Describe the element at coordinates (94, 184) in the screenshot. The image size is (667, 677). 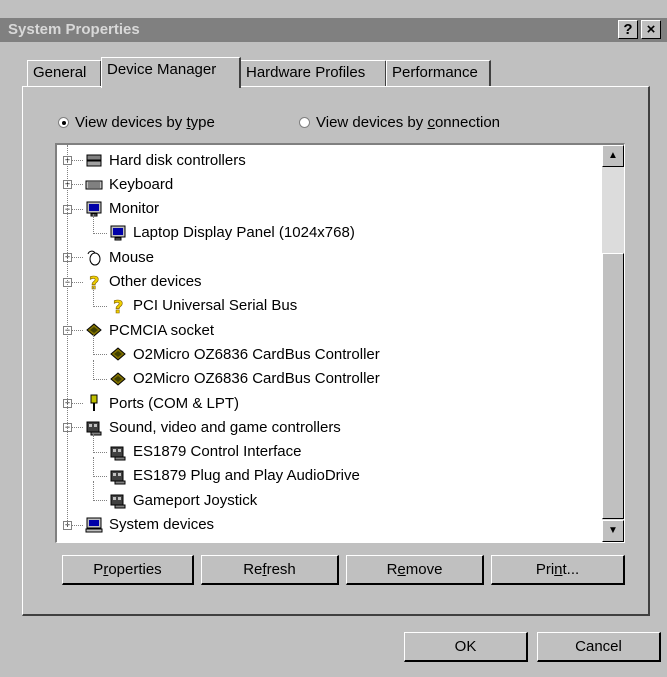
I see `keyboard-icon` at that location.